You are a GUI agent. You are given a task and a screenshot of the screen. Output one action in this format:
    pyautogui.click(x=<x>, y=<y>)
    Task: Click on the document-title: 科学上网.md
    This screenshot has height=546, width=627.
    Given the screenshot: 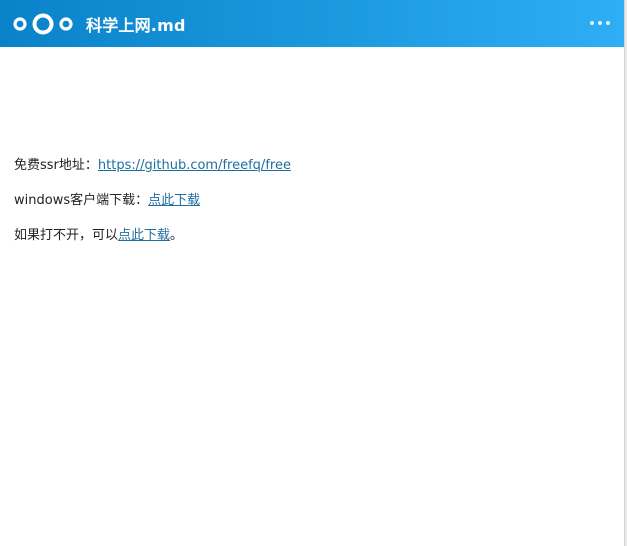 What is the action you would take?
    pyautogui.click(x=136, y=25)
    